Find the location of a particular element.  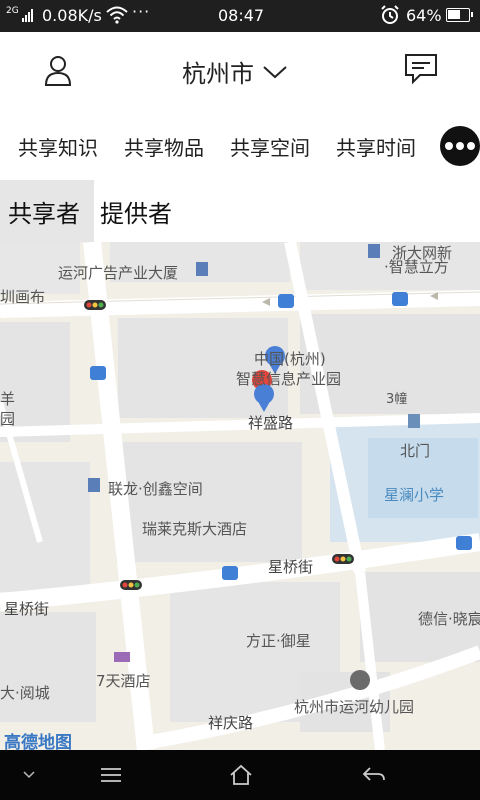

amap-logo: 高德地图 is located at coordinates (38, 741).